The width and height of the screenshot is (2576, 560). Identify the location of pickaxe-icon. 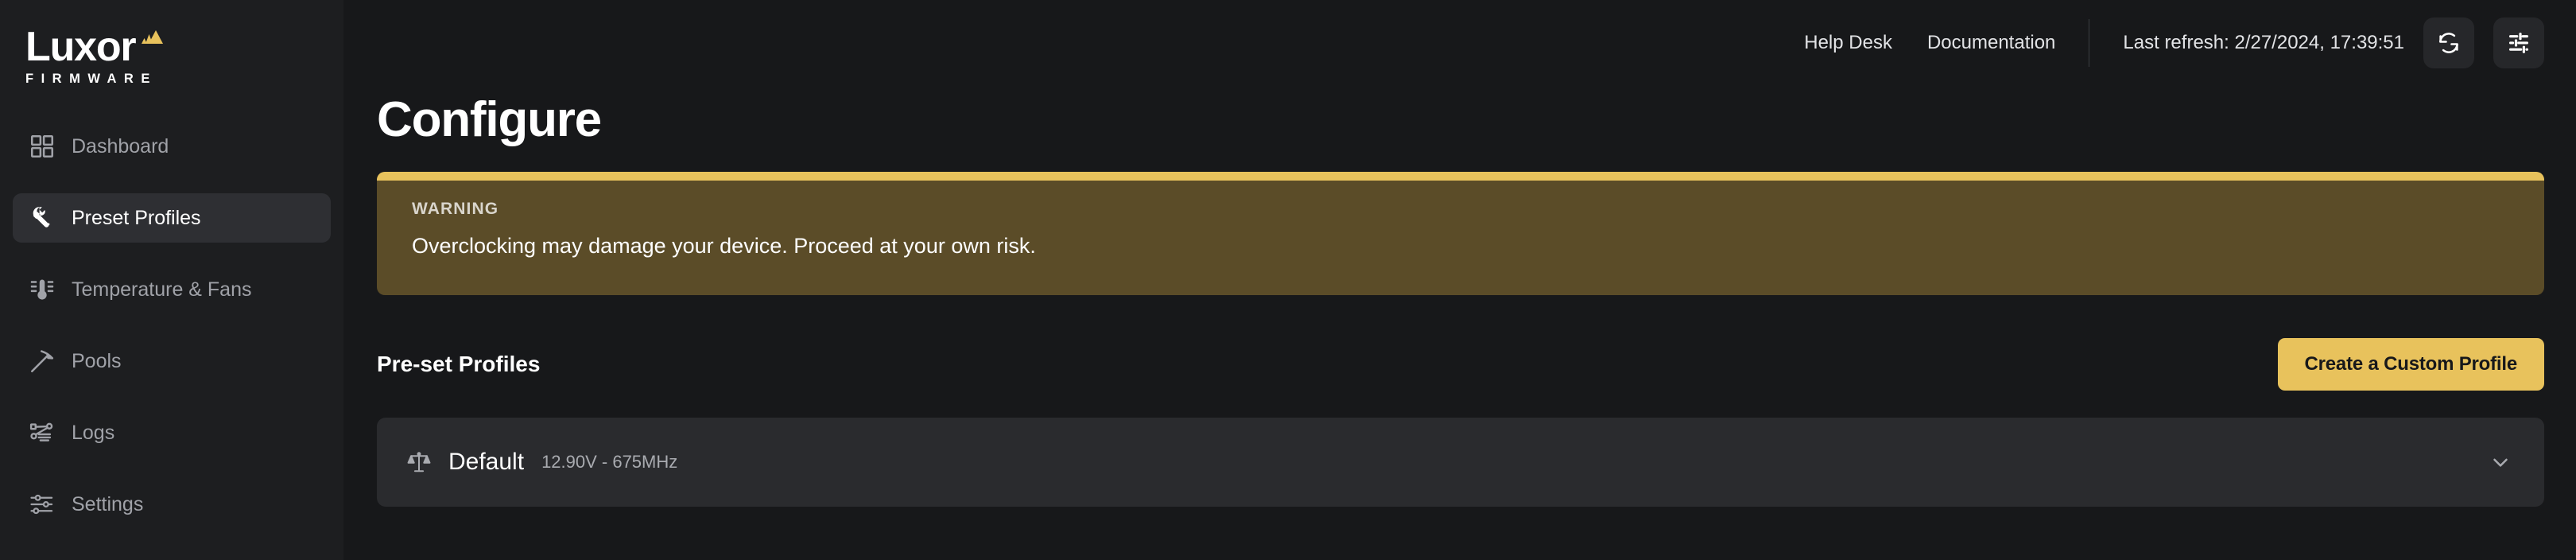
(43, 361).